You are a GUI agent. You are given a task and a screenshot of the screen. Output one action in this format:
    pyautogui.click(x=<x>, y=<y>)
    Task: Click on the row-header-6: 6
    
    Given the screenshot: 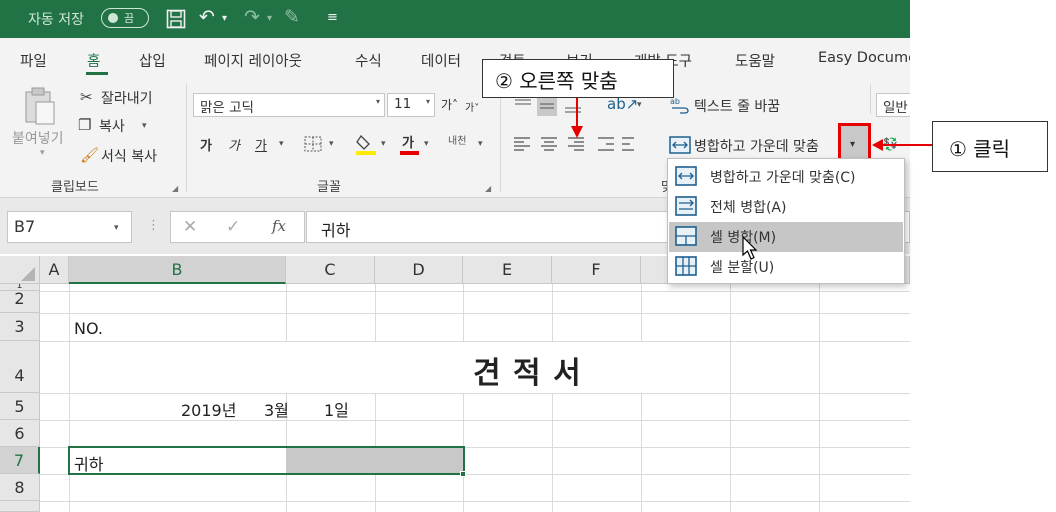 What is the action you would take?
    pyautogui.click(x=20, y=433)
    